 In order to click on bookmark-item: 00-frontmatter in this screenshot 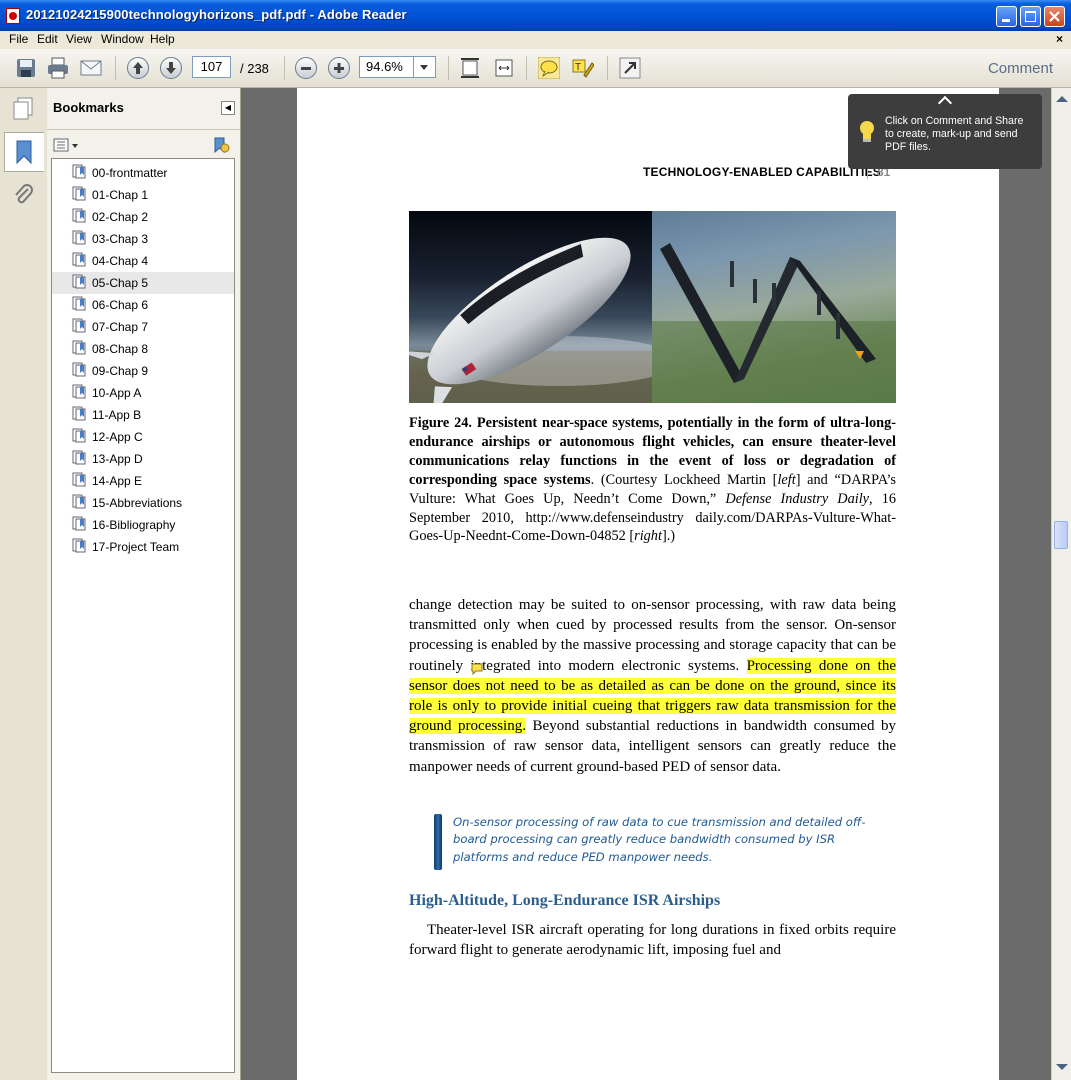, I will do `click(143, 173)`.